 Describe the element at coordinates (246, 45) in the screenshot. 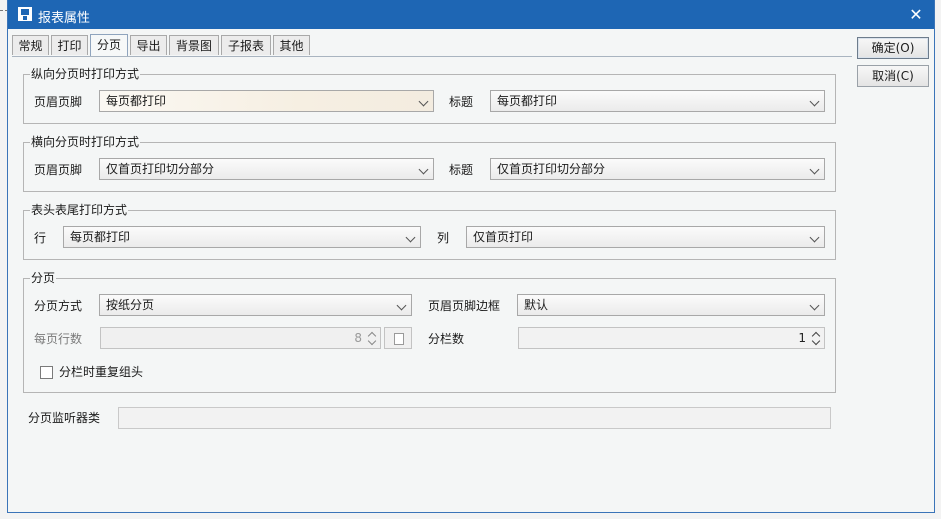

I see `tab-subreport: 子报表` at that location.